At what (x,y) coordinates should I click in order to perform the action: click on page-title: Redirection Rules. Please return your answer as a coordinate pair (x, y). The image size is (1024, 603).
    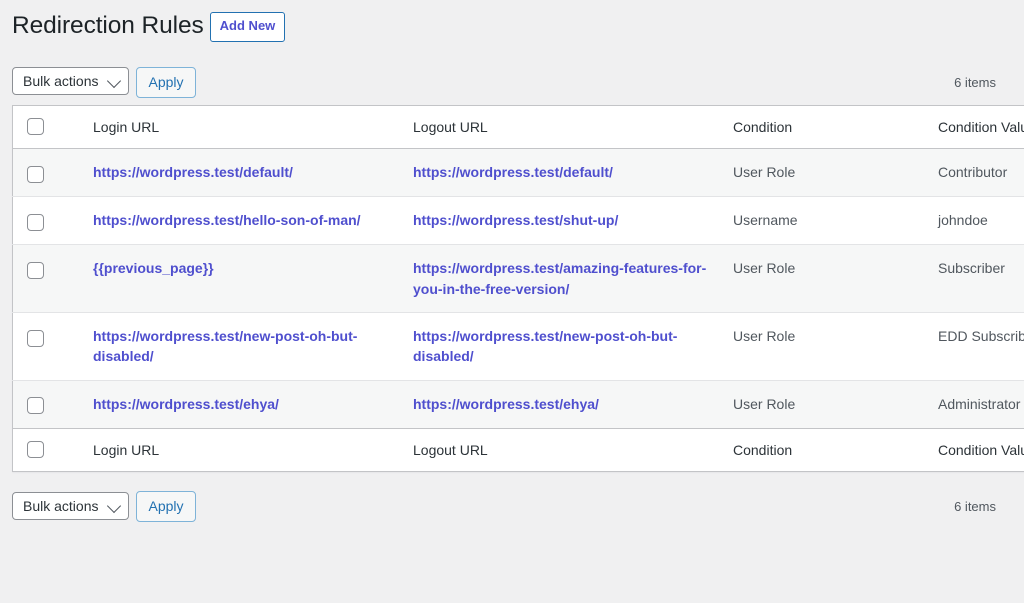
    Looking at the image, I should click on (108, 26).